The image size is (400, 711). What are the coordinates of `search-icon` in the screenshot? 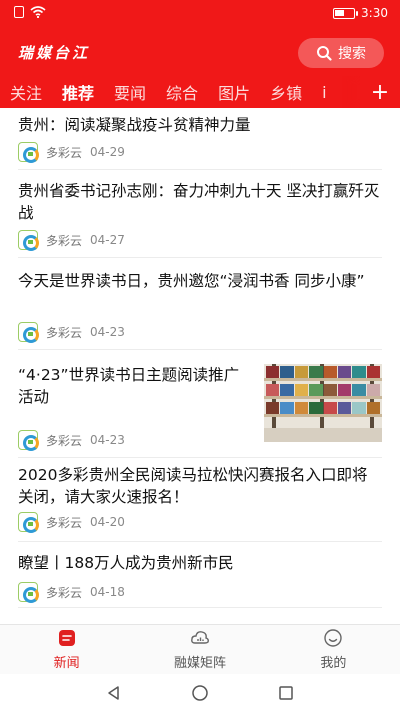 It's located at (324, 53).